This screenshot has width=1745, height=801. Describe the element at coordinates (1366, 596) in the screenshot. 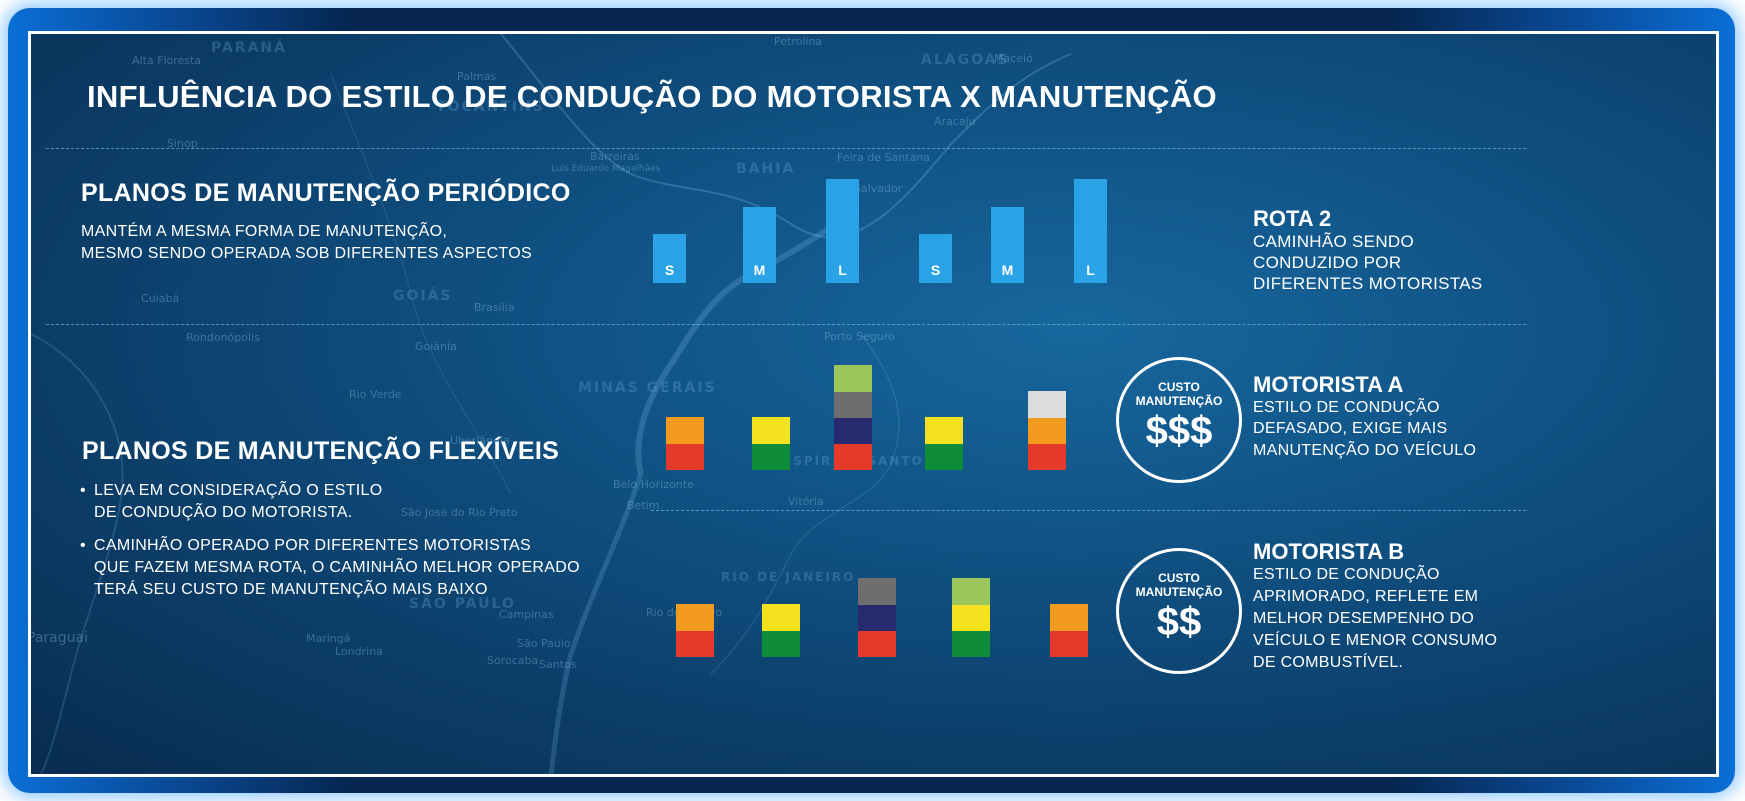

I see `motorista-b-line2: APRIMORADO, REFLETE EM` at that location.